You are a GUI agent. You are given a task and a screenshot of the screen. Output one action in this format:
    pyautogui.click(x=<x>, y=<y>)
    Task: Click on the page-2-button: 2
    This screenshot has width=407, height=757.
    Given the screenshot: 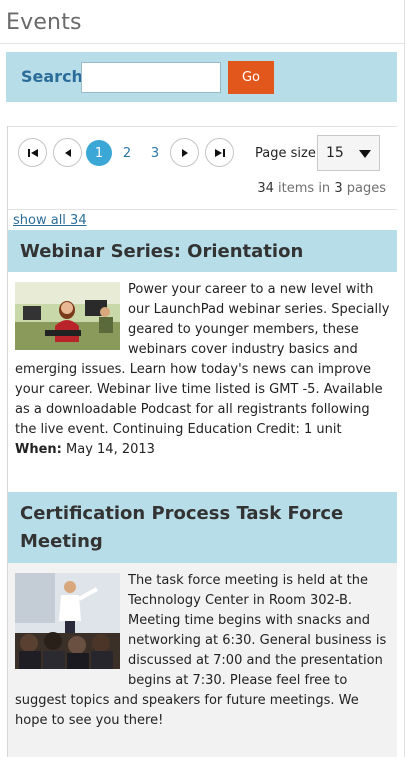 What is the action you would take?
    pyautogui.click(x=127, y=153)
    